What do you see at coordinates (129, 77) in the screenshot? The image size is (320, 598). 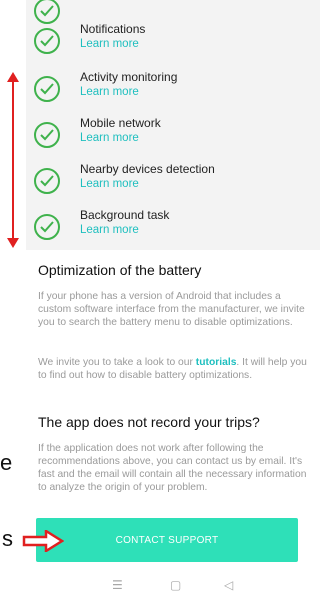 I see `item-title: Activity monitoring` at bounding box center [129, 77].